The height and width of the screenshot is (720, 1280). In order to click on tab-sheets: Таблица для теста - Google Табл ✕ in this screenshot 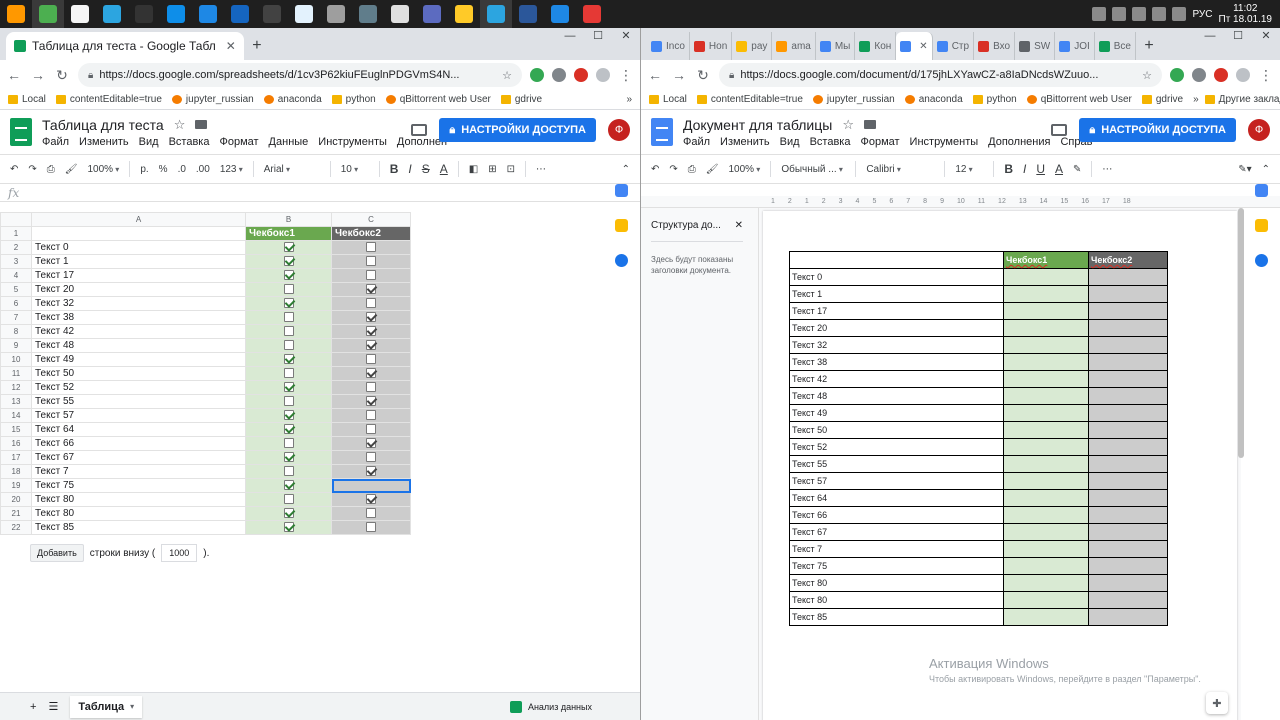, I will do `click(125, 46)`.